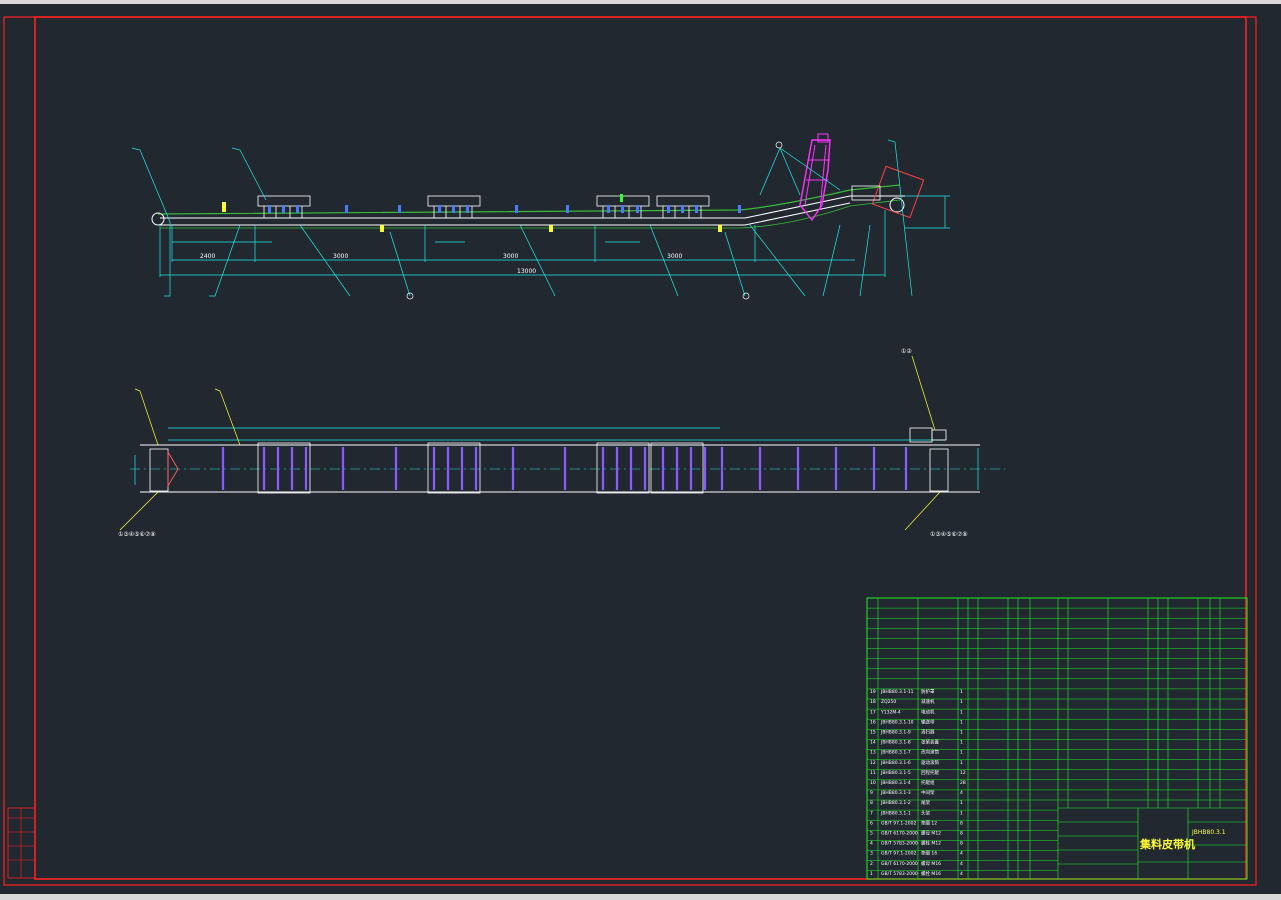 This screenshot has height=900, width=1281. I want to click on part-name: 张紧装置, so click(930, 742).